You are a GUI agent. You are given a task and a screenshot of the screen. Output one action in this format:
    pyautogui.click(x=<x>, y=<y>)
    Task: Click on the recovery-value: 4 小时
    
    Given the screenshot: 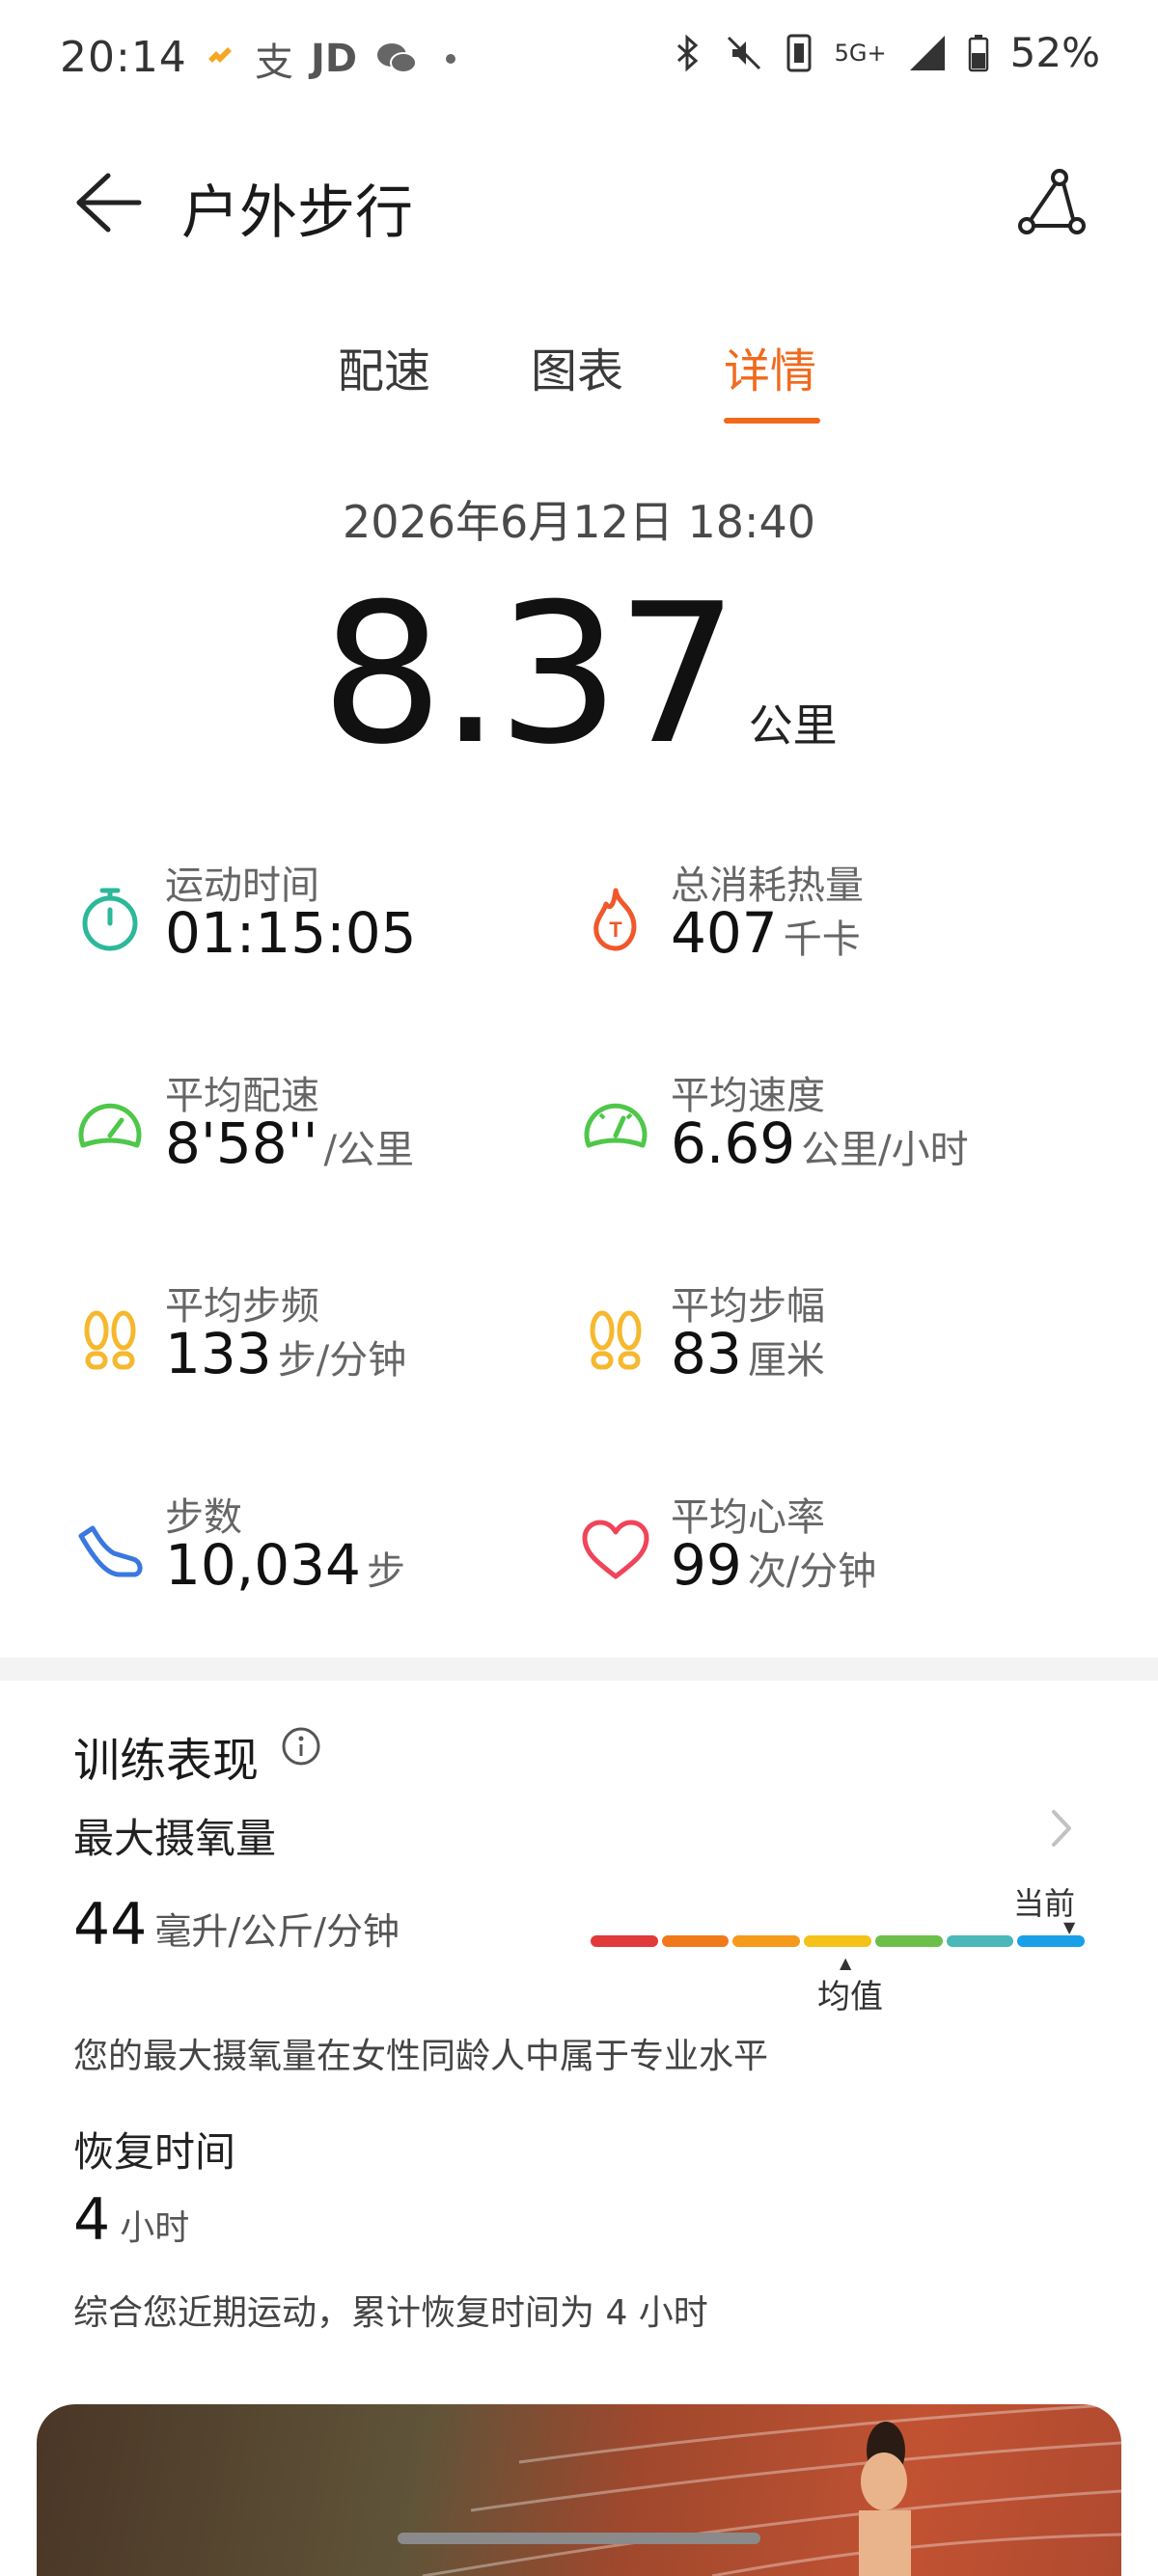 What is the action you would take?
    pyautogui.click(x=131, y=2220)
    